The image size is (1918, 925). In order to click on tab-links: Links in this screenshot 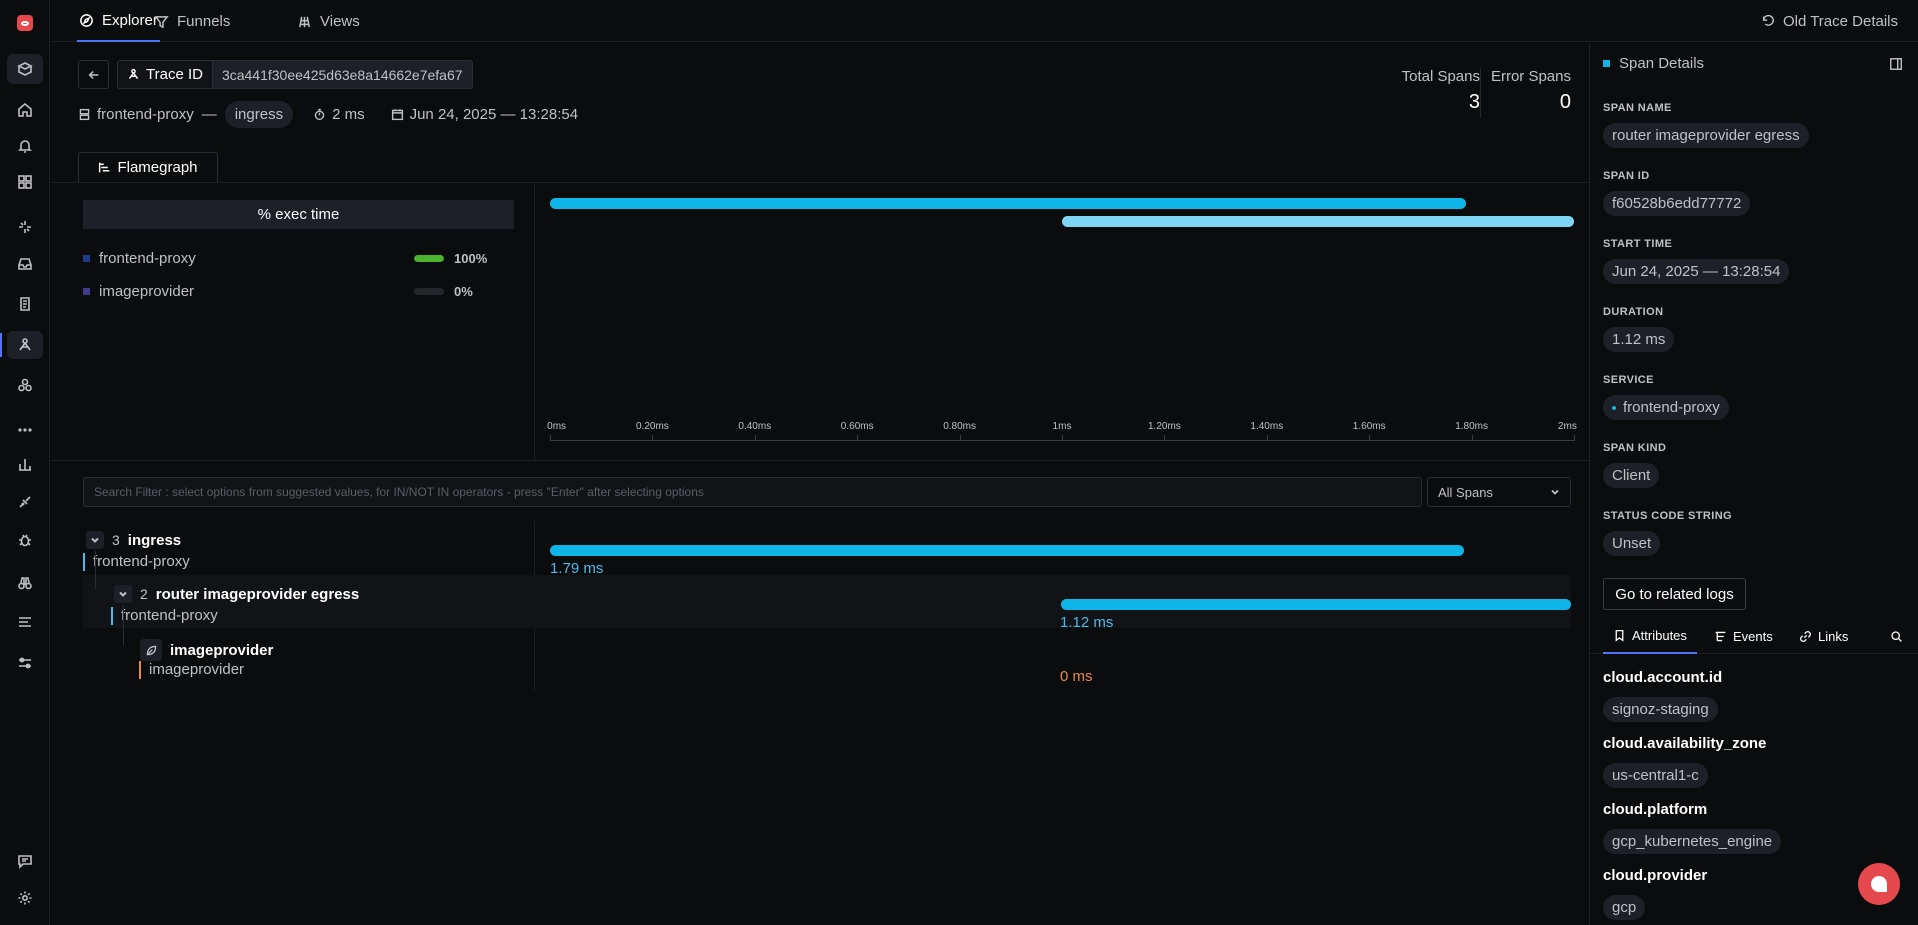, I will do `click(1823, 636)`.